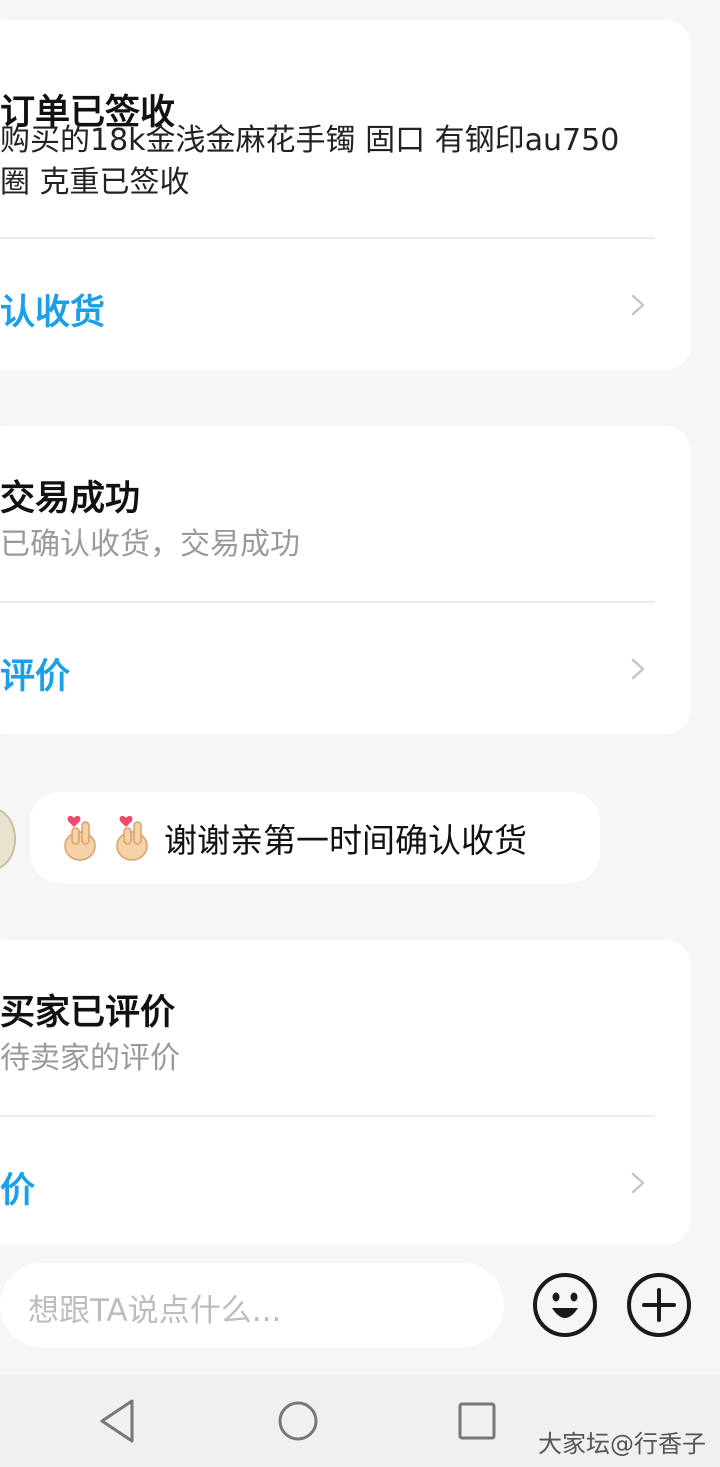  I want to click on confirm-receipt-link: 认收货, so click(52, 309).